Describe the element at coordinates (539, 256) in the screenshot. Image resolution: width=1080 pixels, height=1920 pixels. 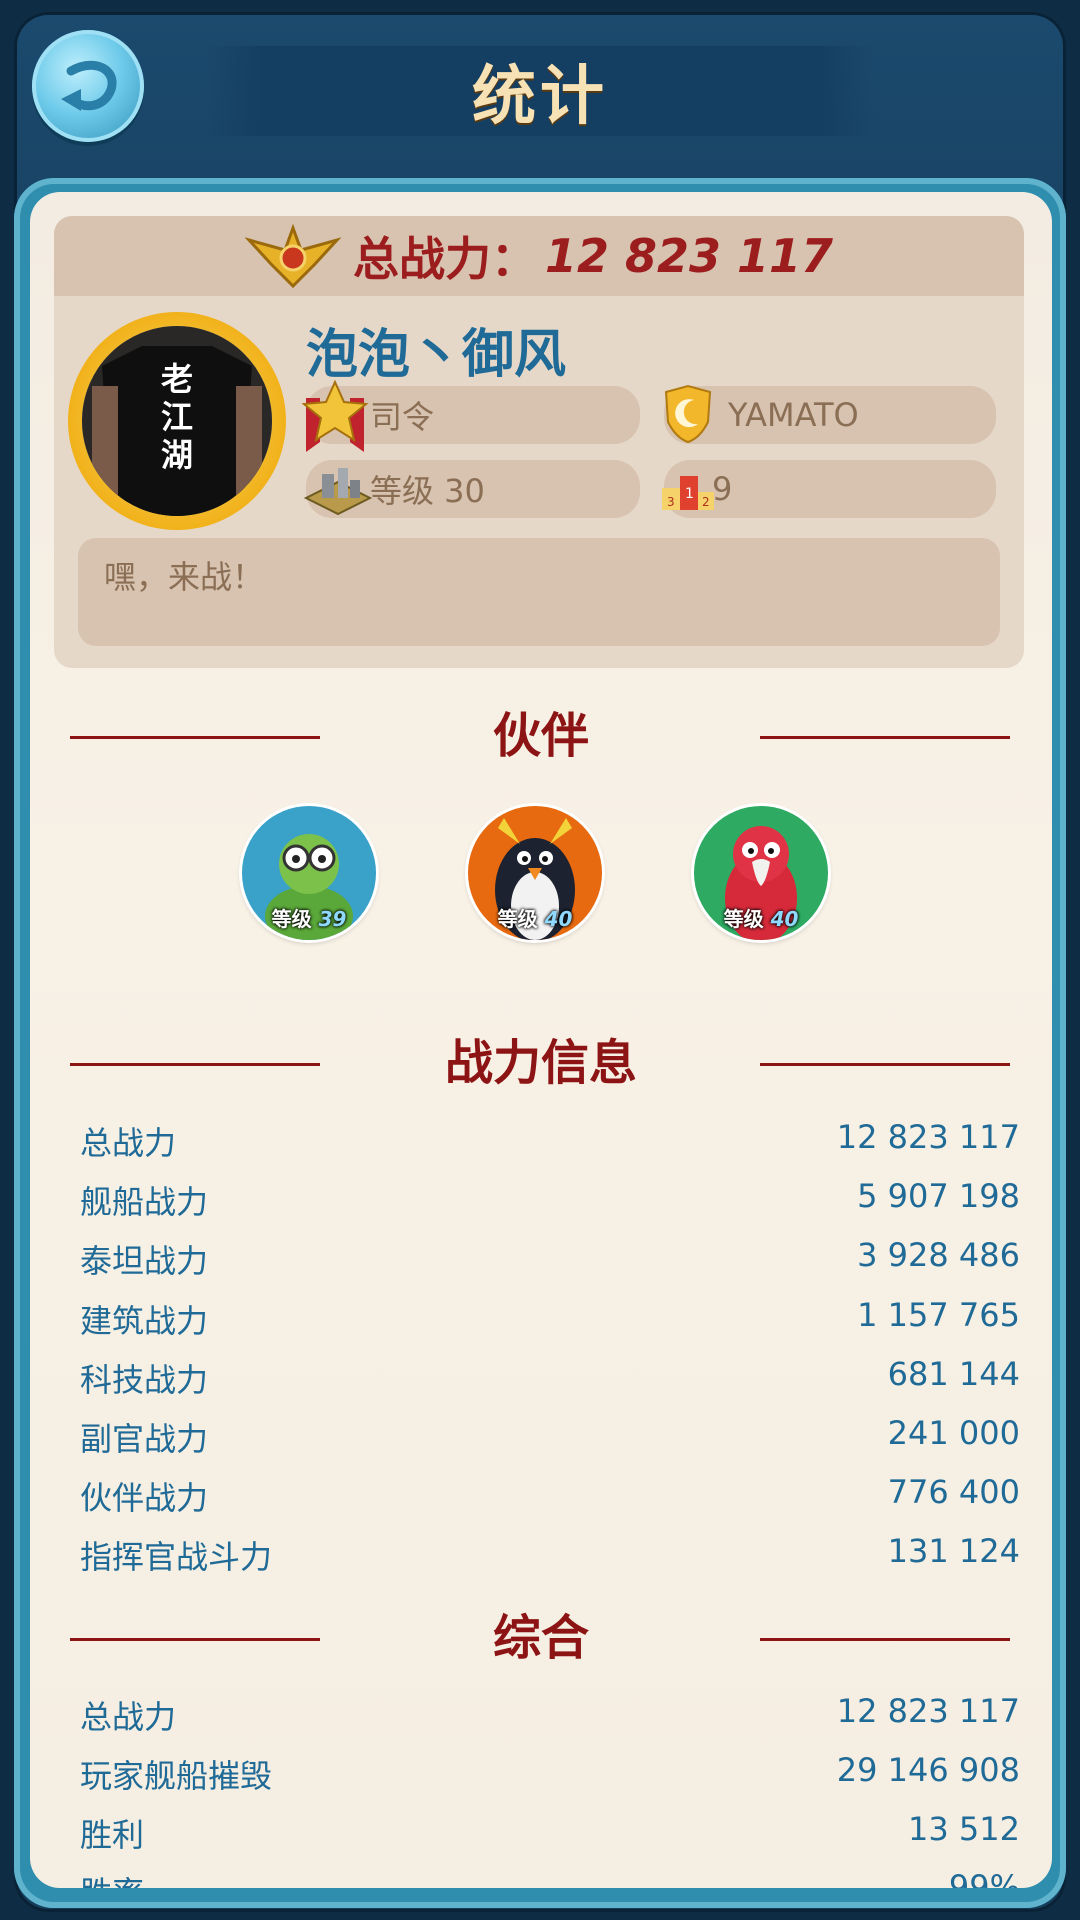
I see `total-power-header: 总战力： 12 823 117` at that location.